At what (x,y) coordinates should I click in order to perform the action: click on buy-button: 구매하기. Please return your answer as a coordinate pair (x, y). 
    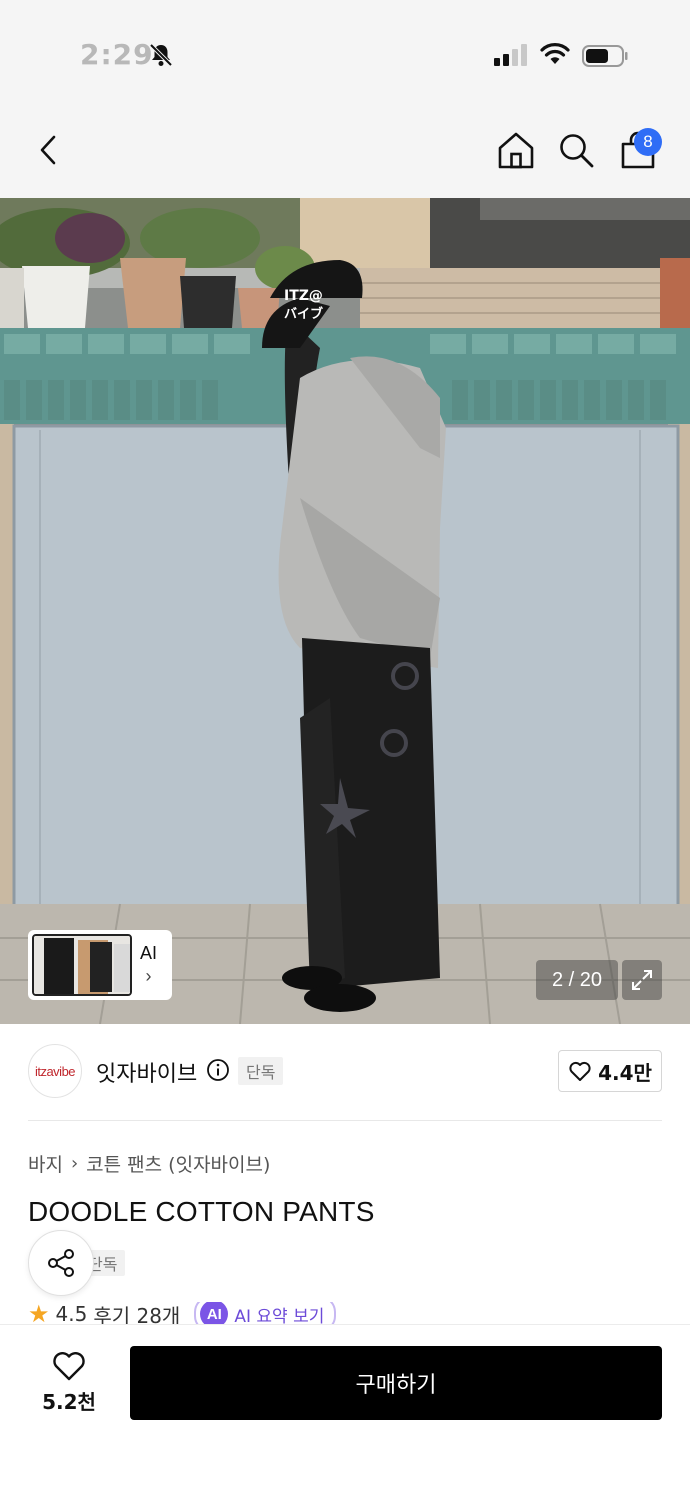
    Looking at the image, I should click on (396, 1383).